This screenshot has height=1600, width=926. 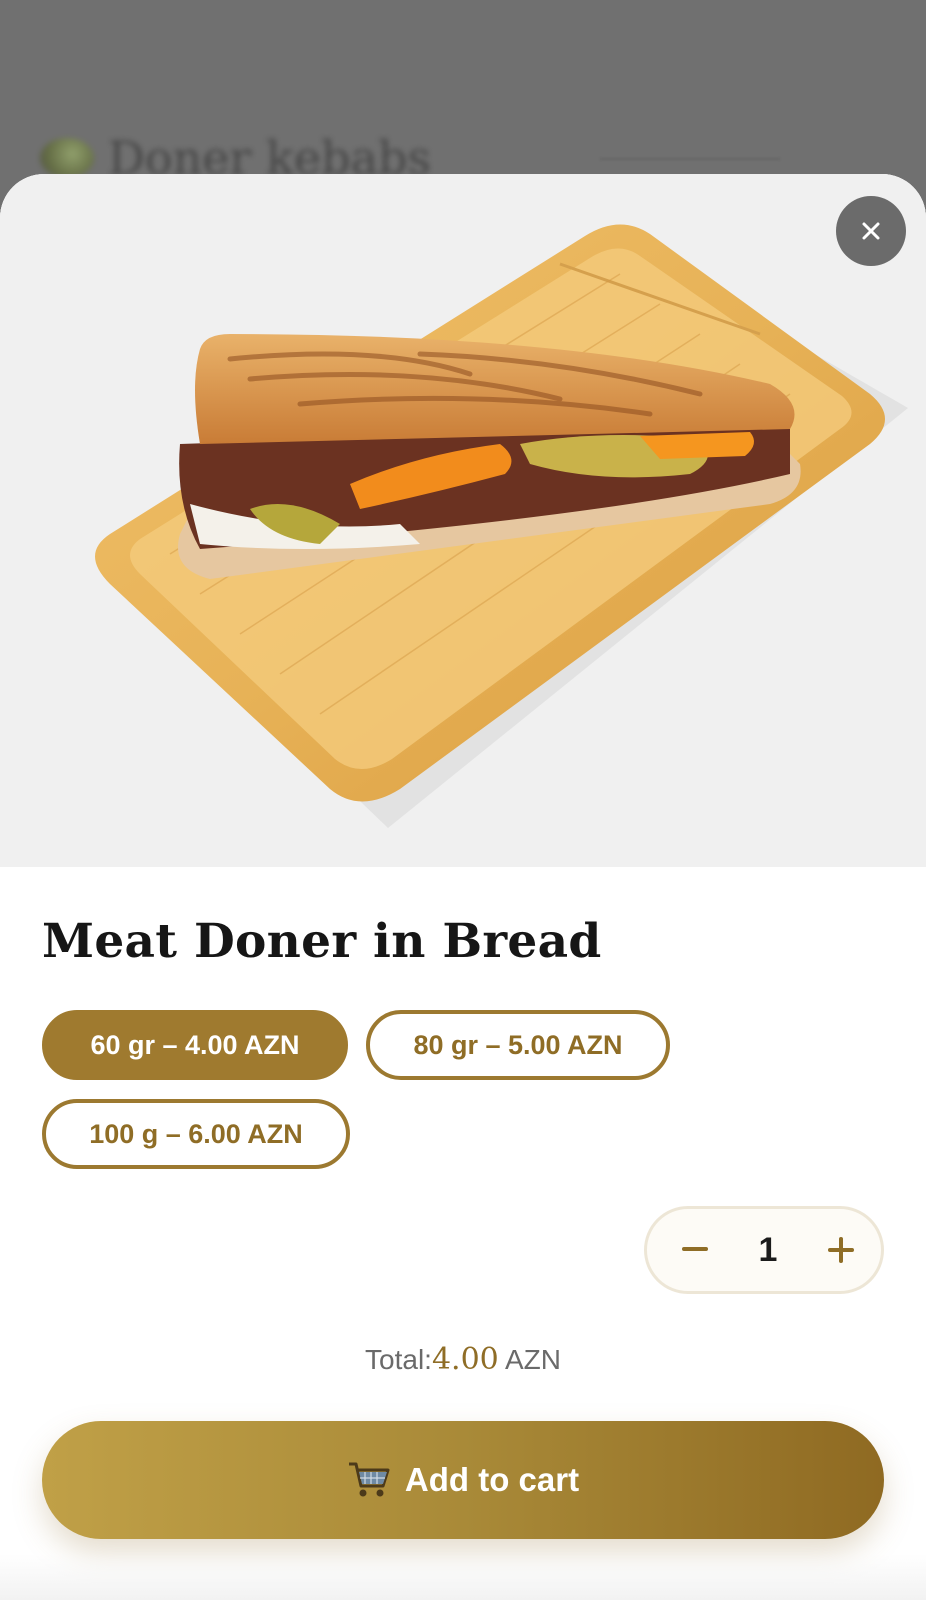 What do you see at coordinates (690, 159) in the screenshot?
I see `background-divider` at bounding box center [690, 159].